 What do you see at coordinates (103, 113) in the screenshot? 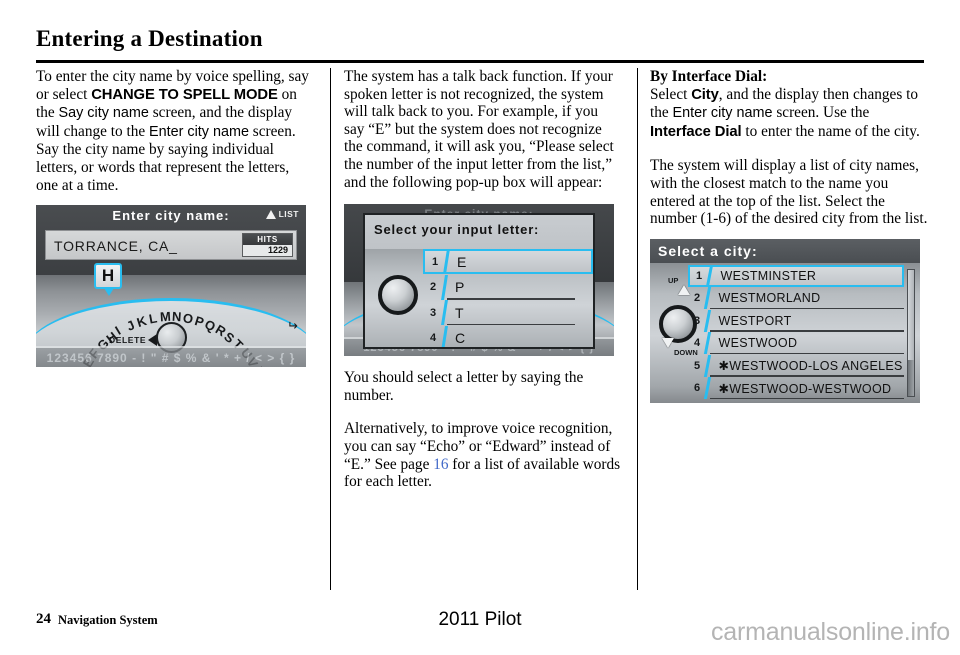
I see `c1p1-screen-say-city-name: Say city name` at bounding box center [103, 113].